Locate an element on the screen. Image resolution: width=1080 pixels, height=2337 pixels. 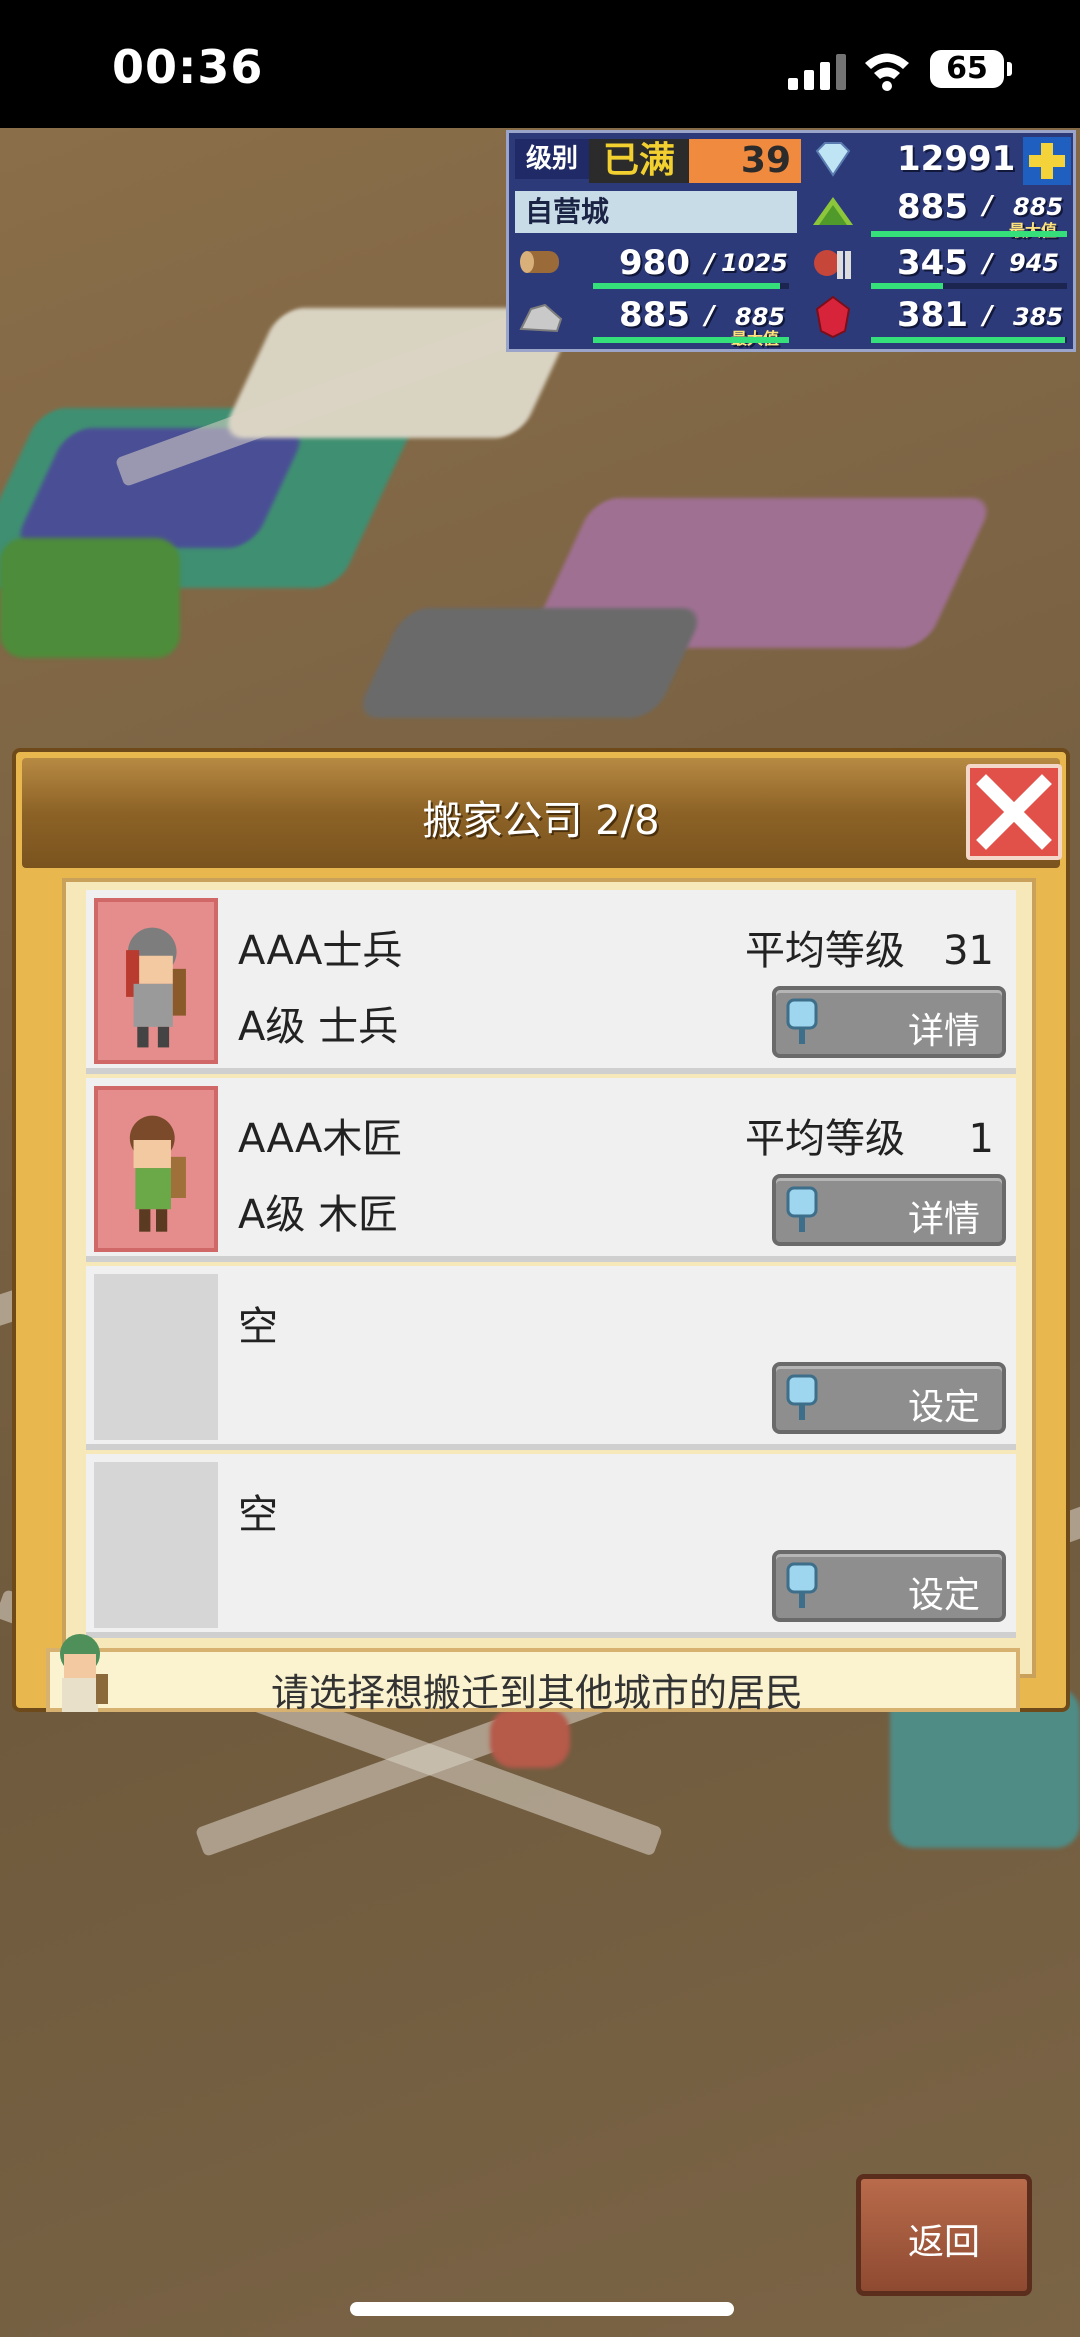
wood-bar is located at coordinates (691, 286).